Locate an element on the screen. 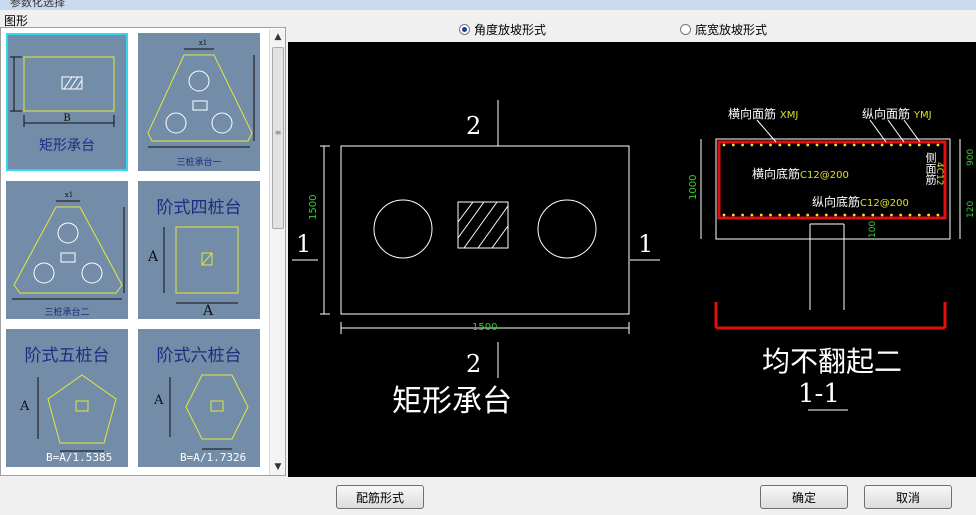  thumb-formula: B=A/1.5385 is located at coordinates (79, 457).